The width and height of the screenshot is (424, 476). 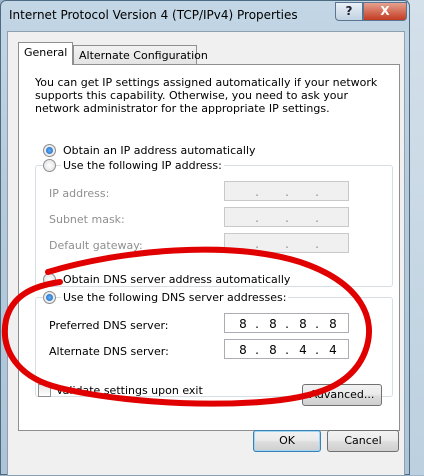 I want to click on use-following-ip-radio, so click(x=49, y=165).